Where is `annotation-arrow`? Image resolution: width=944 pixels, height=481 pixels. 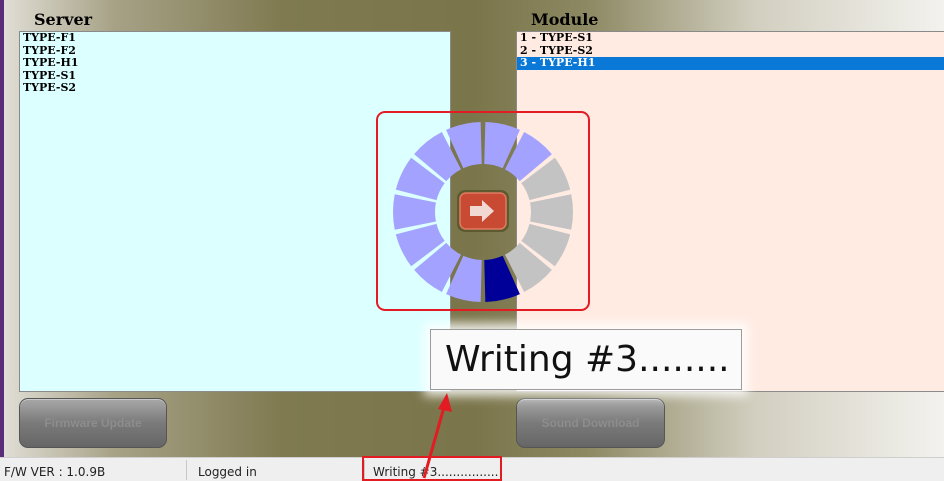 annotation-arrow is located at coordinates (437, 436).